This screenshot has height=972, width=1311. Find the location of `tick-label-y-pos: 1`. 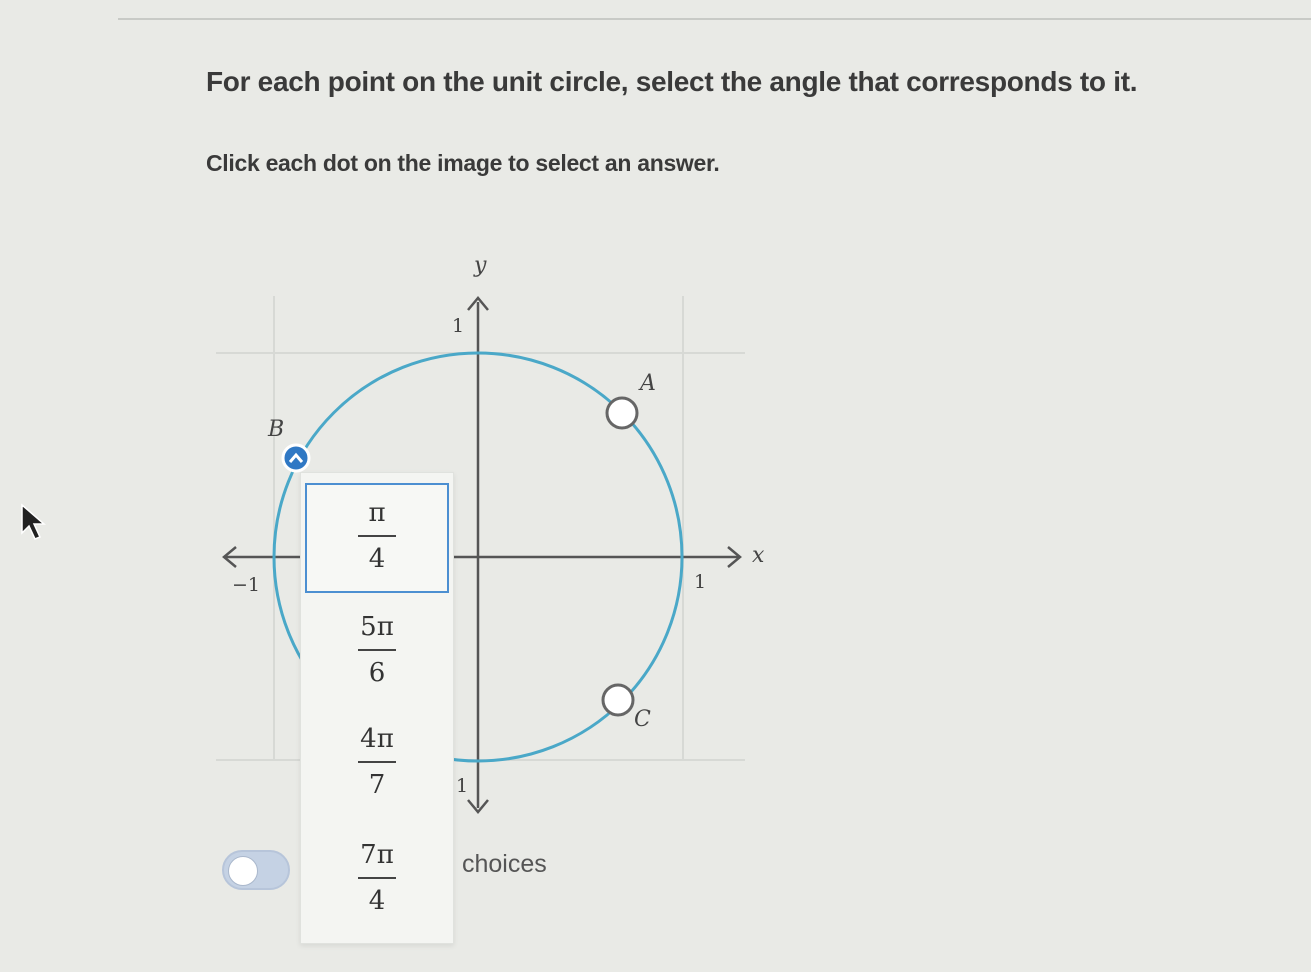

tick-label-y-pos: 1 is located at coordinates (458, 326).